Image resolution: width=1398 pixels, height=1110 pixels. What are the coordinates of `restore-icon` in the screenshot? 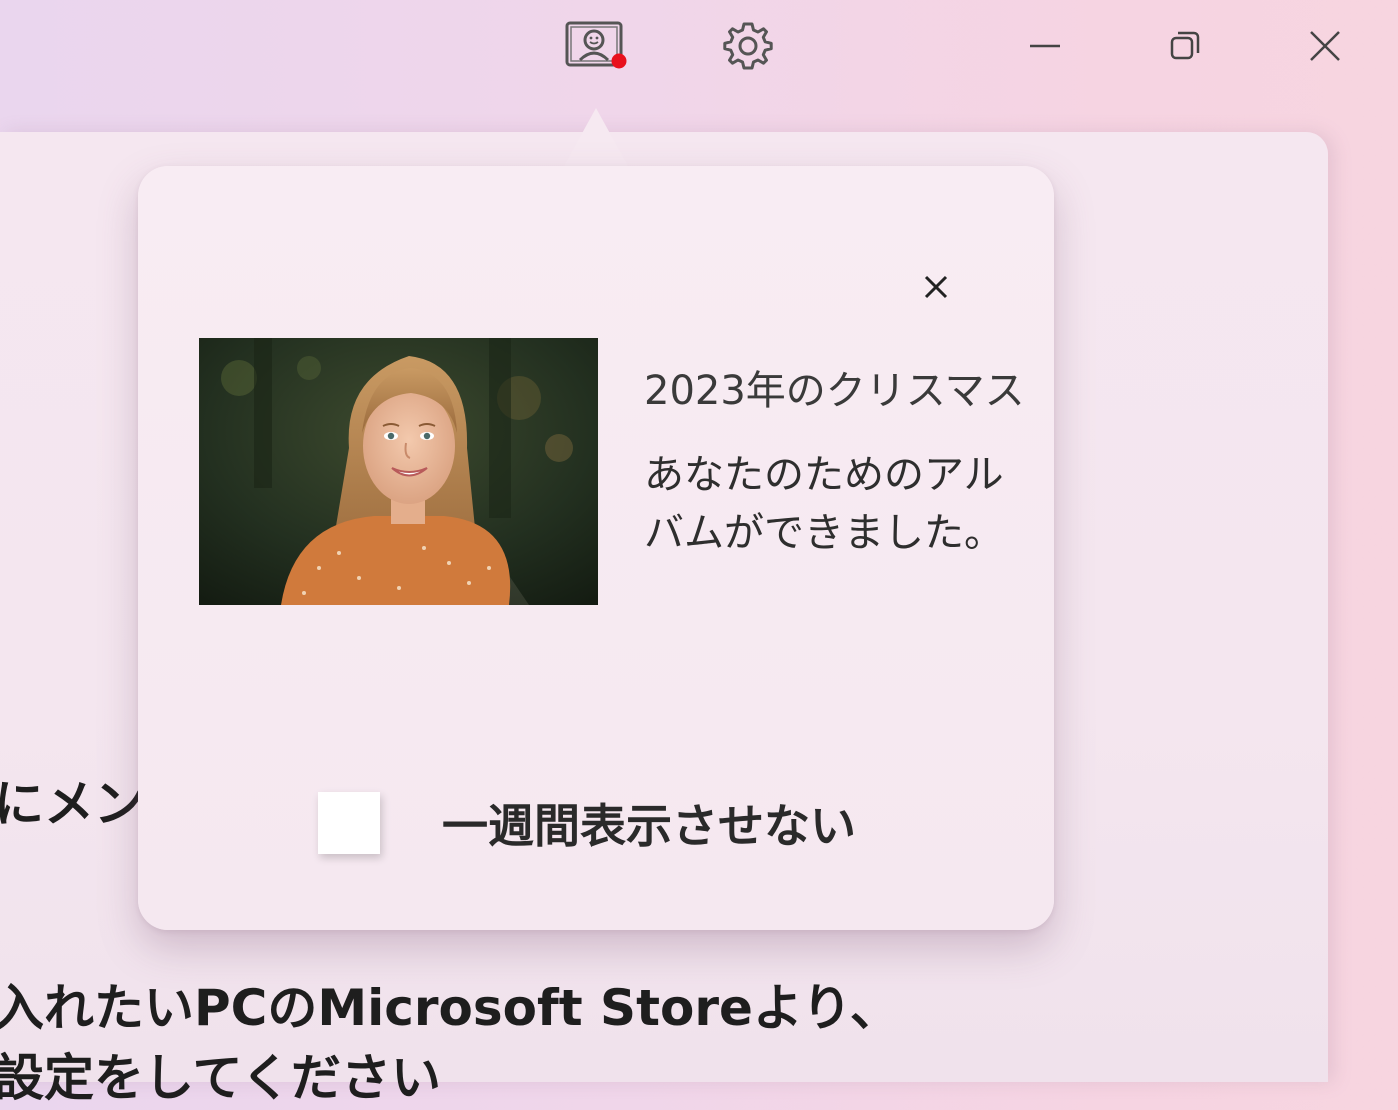 It's located at (1185, 45).